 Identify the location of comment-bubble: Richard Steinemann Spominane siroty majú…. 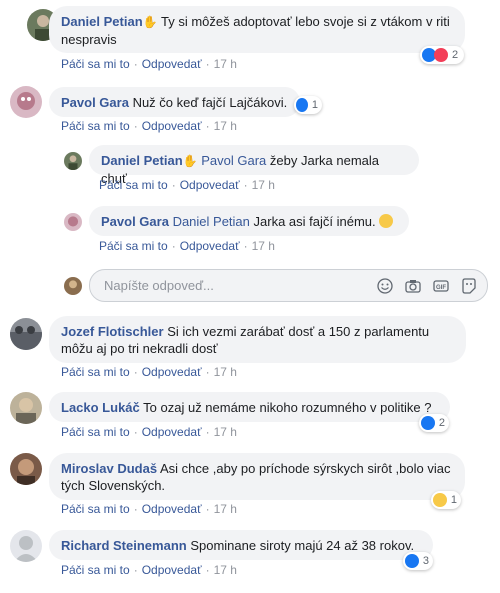
(241, 545).